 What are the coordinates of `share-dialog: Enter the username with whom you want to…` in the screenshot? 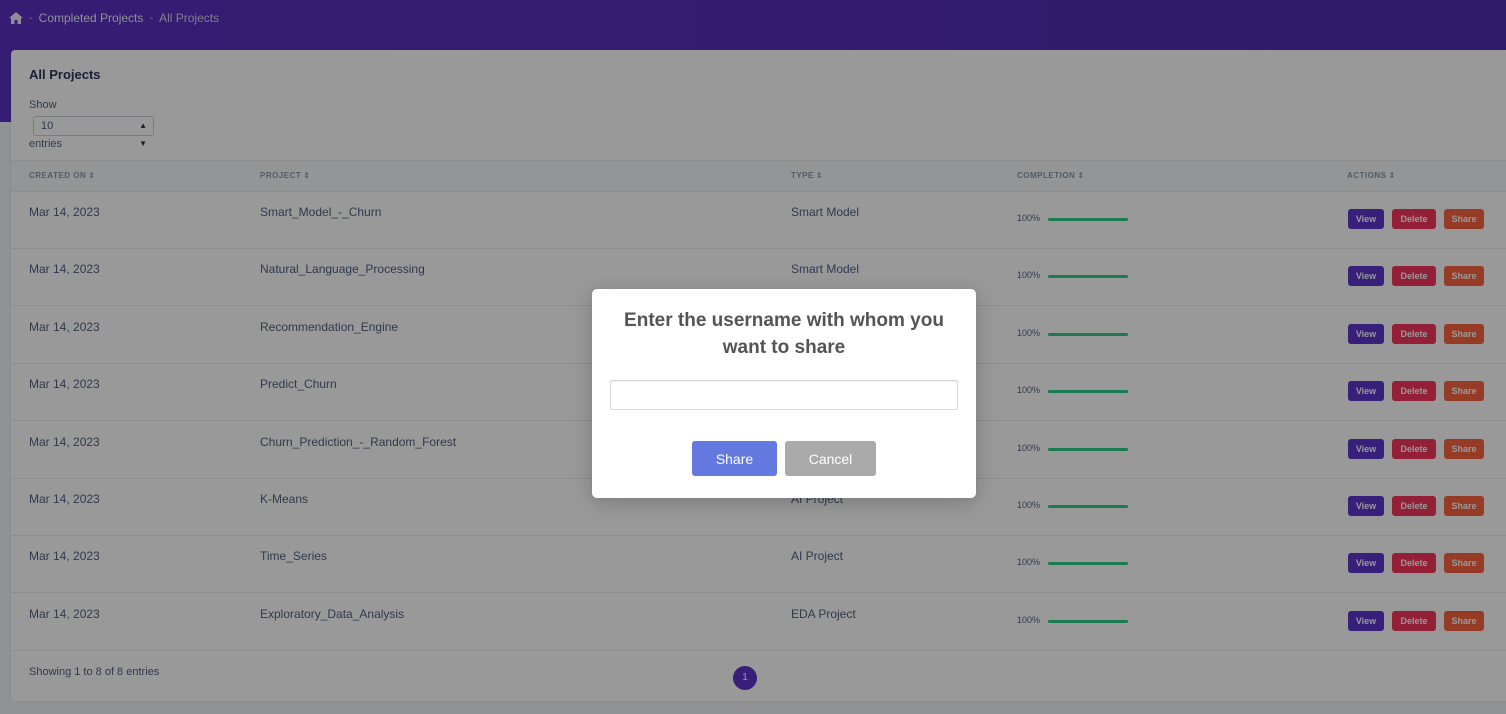 It's located at (784, 393).